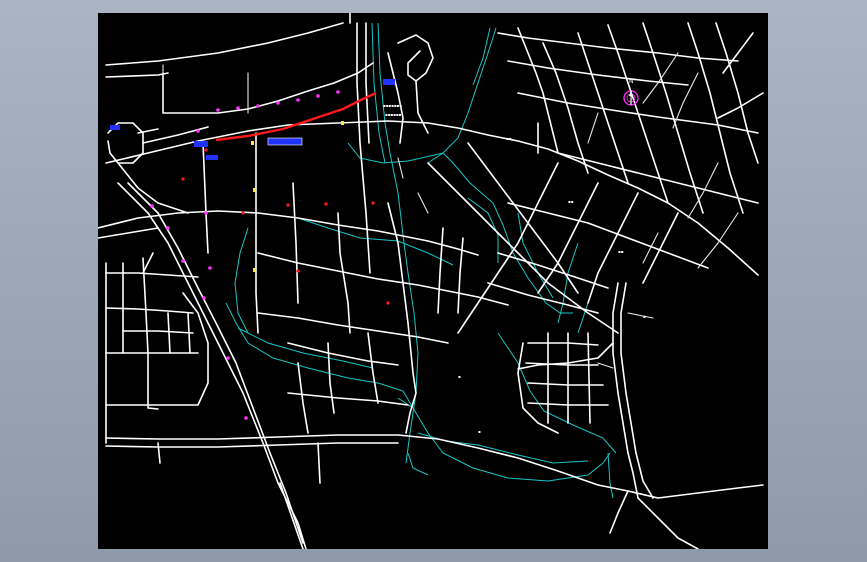  I want to click on compass-label: N, so click(631, 81).